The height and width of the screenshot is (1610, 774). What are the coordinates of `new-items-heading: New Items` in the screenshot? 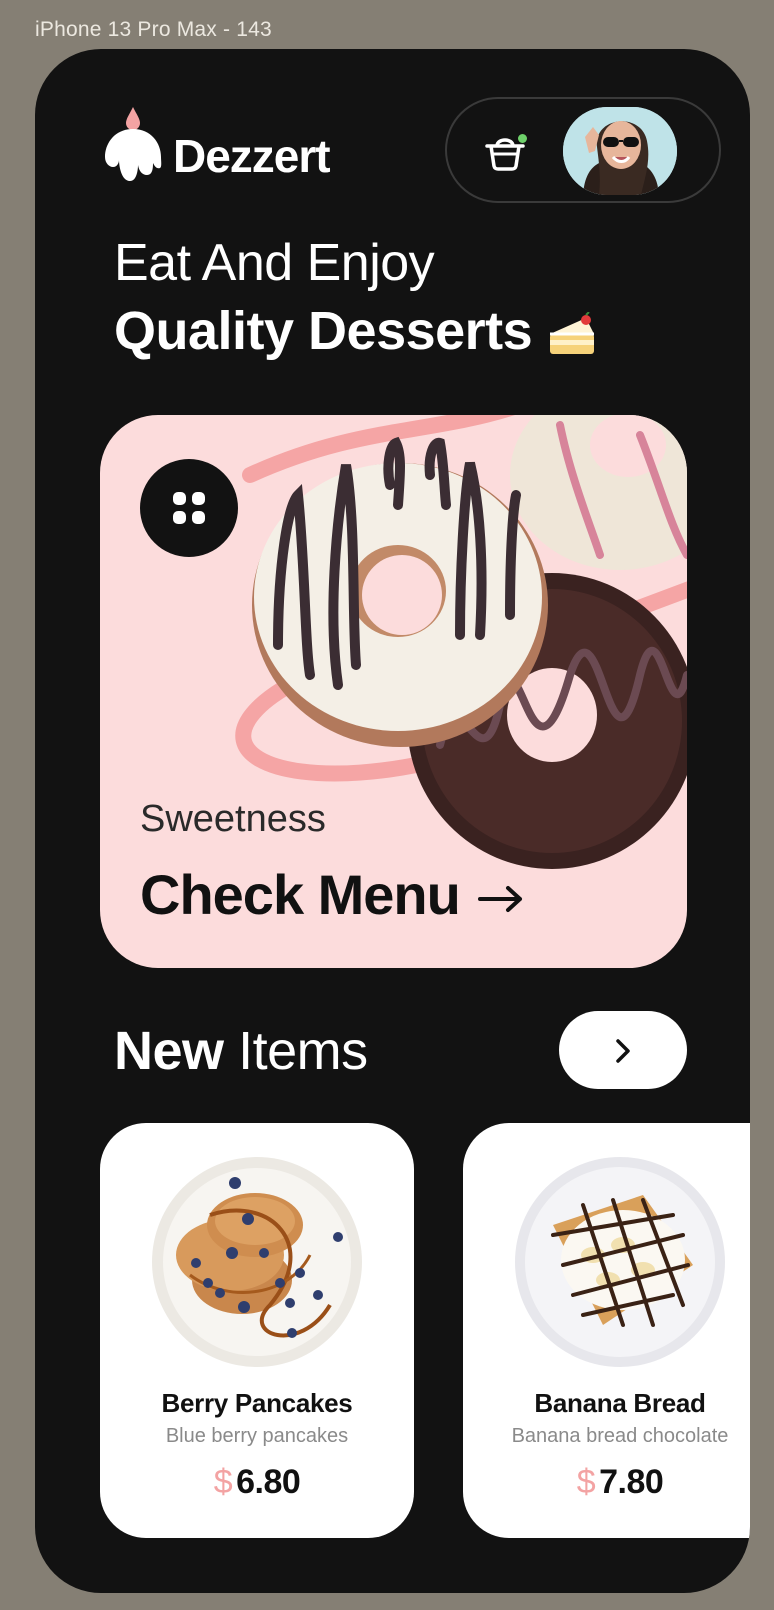 It's located at (241, 1051).